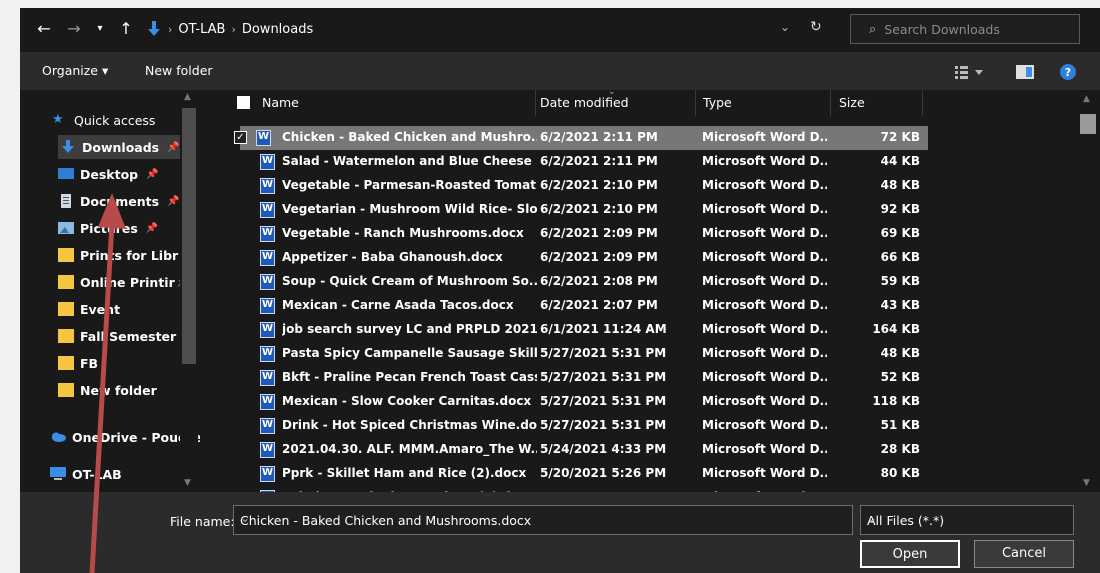 This screenshot has height=573, width=1100. I want to click on nav-item-folder: Online Printir 📌, so click(123, 282).